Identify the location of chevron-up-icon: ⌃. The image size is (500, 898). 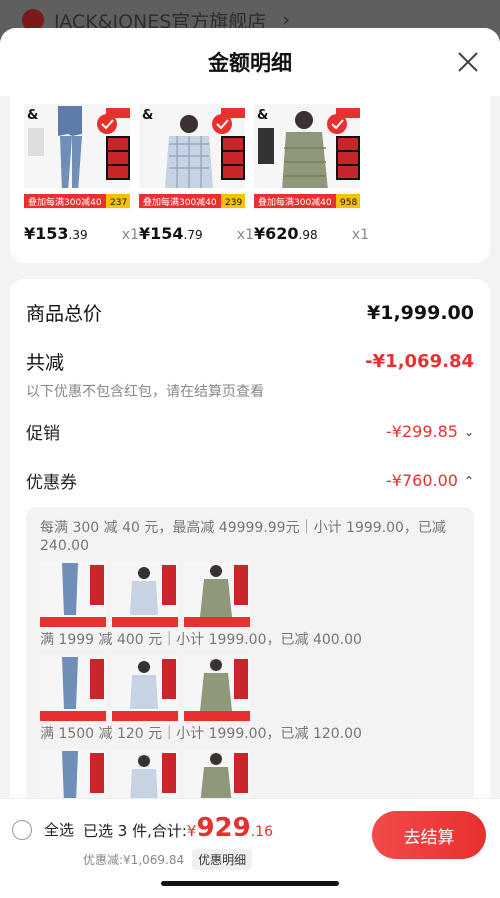
(468, 480).